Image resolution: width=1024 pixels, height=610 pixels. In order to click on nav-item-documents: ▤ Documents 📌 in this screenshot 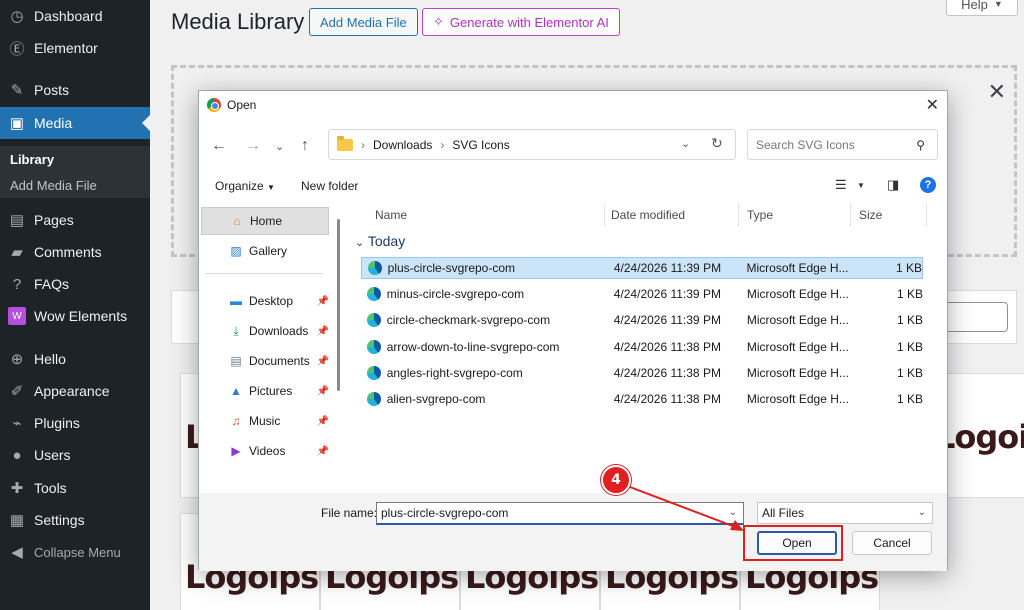, I will do `click(265, 361)`.